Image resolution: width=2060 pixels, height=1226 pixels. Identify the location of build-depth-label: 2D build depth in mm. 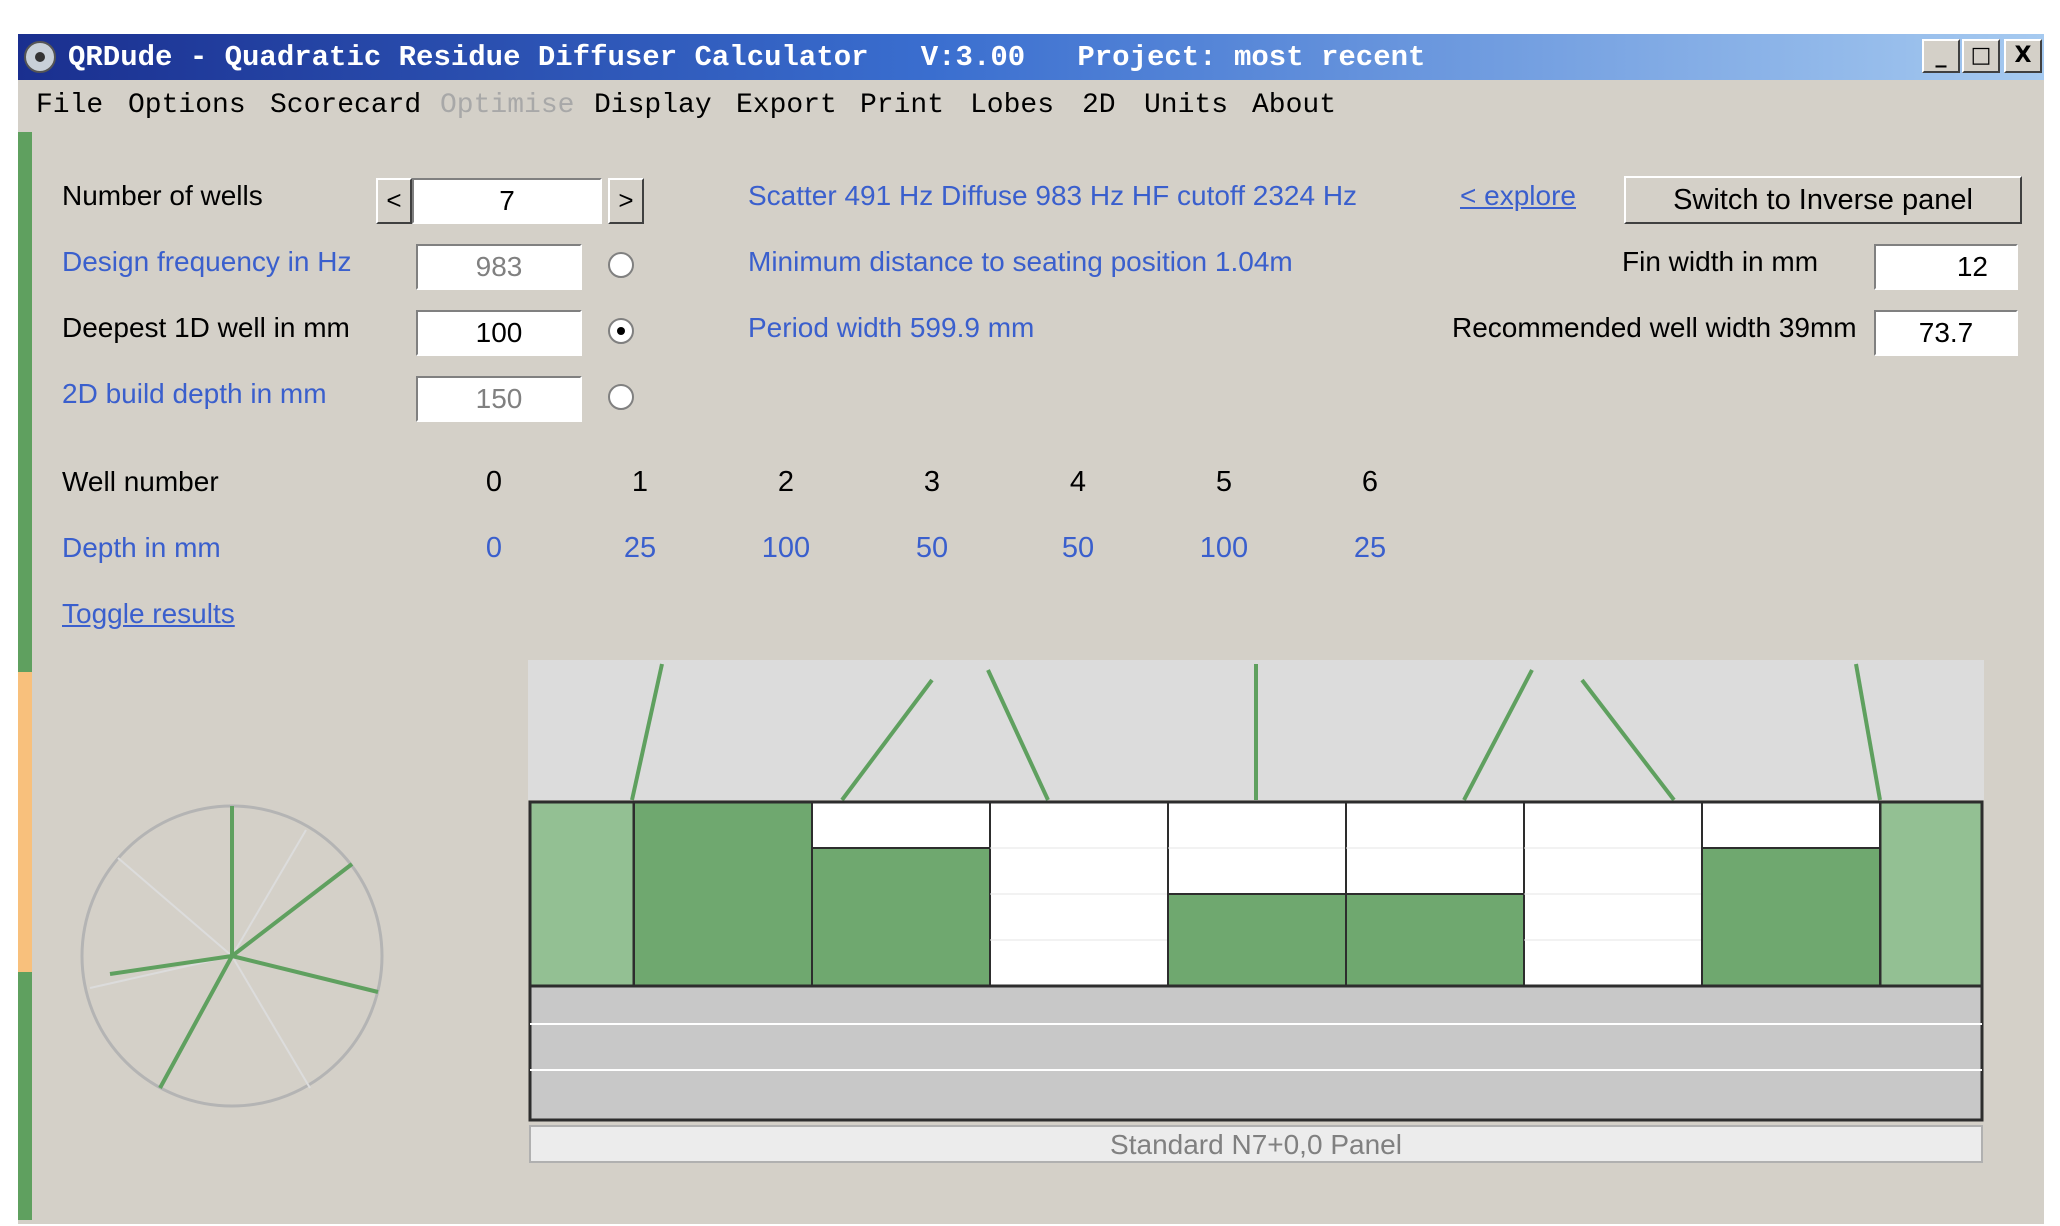
(194, 393).